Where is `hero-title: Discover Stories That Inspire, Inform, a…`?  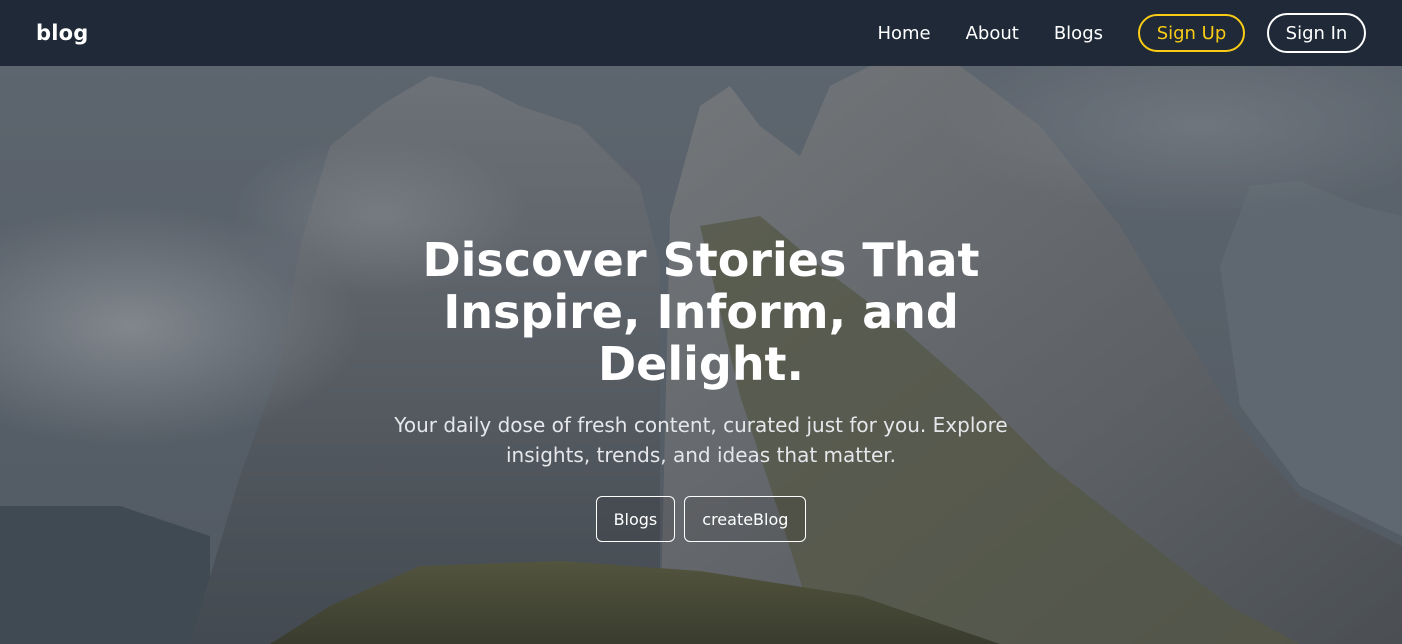
hero-title: Discover Stories That Inspire, Inform, a… is located at coordinates (701, 312).